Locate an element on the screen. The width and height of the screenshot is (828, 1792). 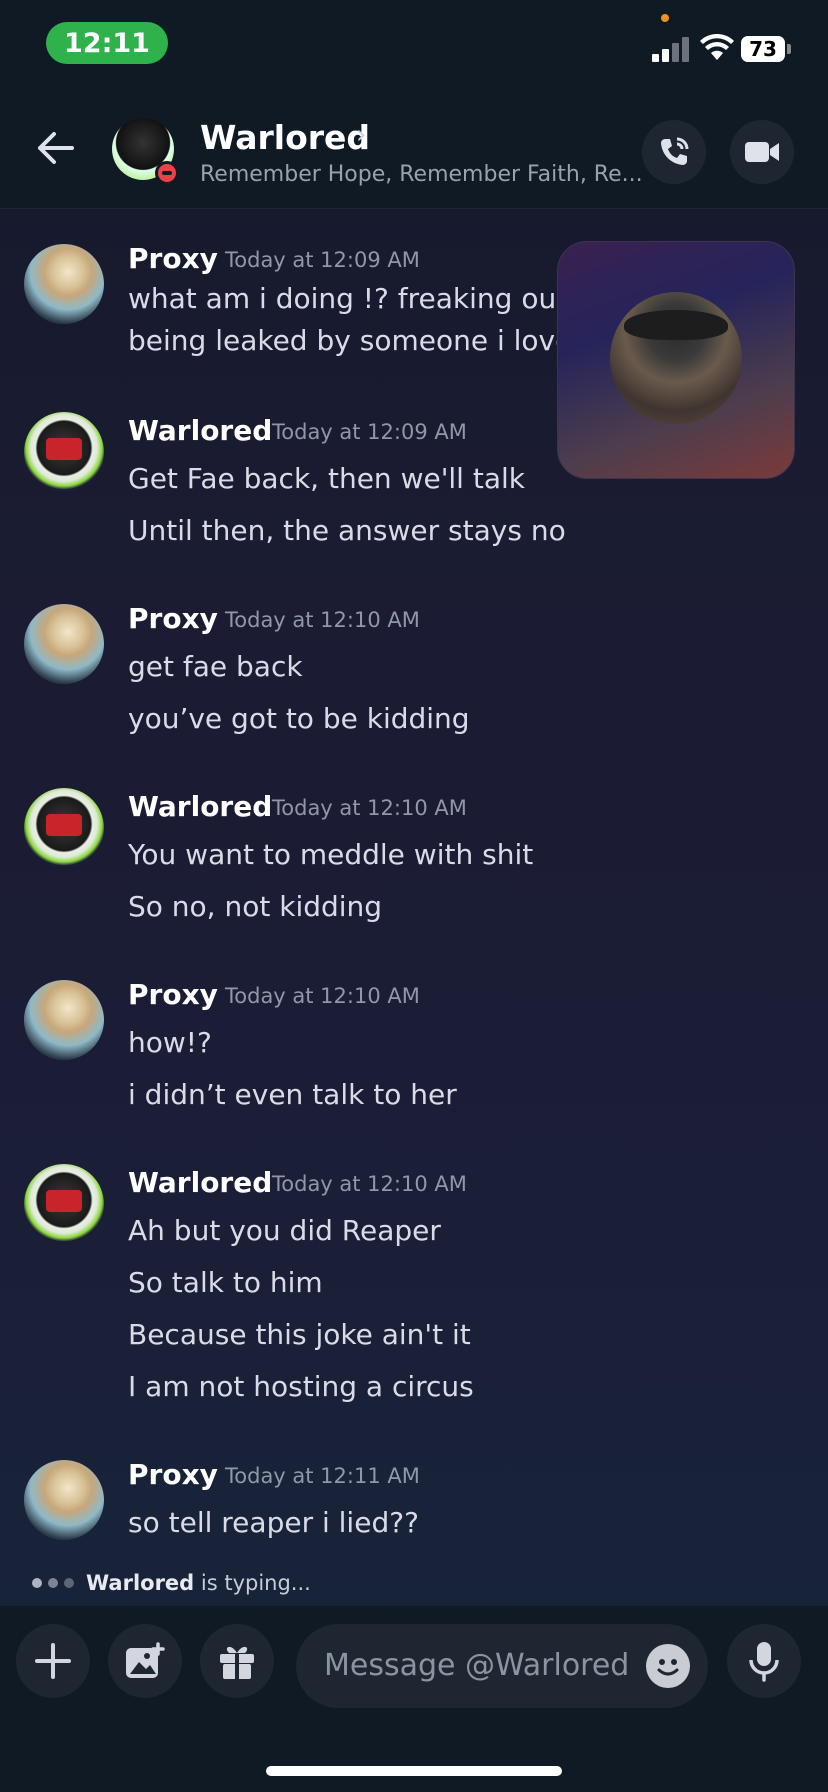
message-text: Ah but you did Reaper is located at coordinates (284, 1230).